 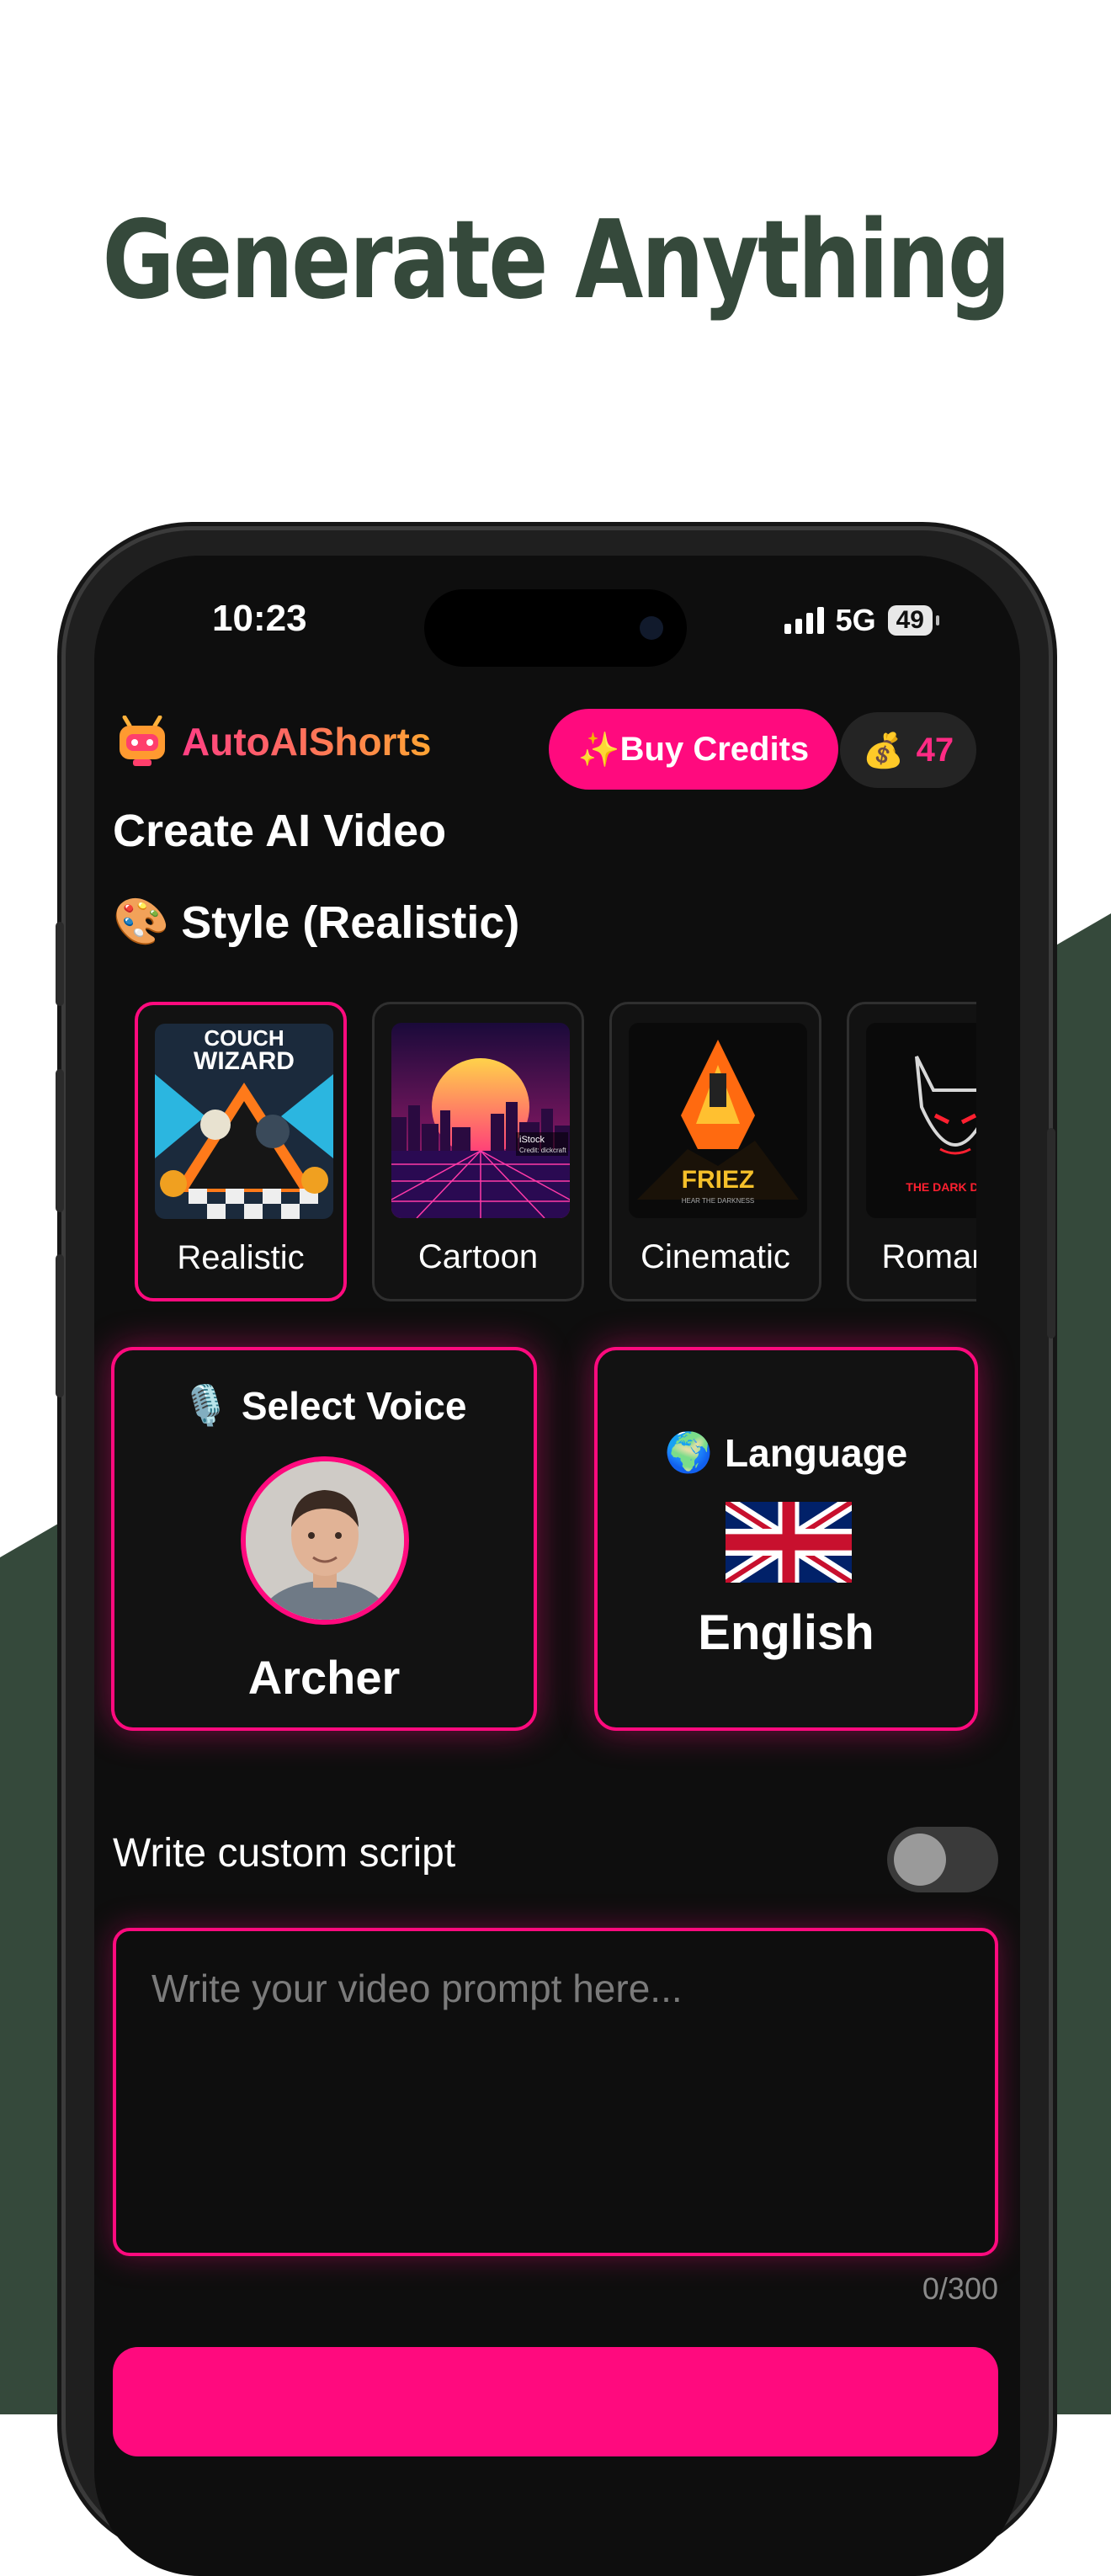 I want to click on phone-volume-up-button, so click(x=60, y=1140).